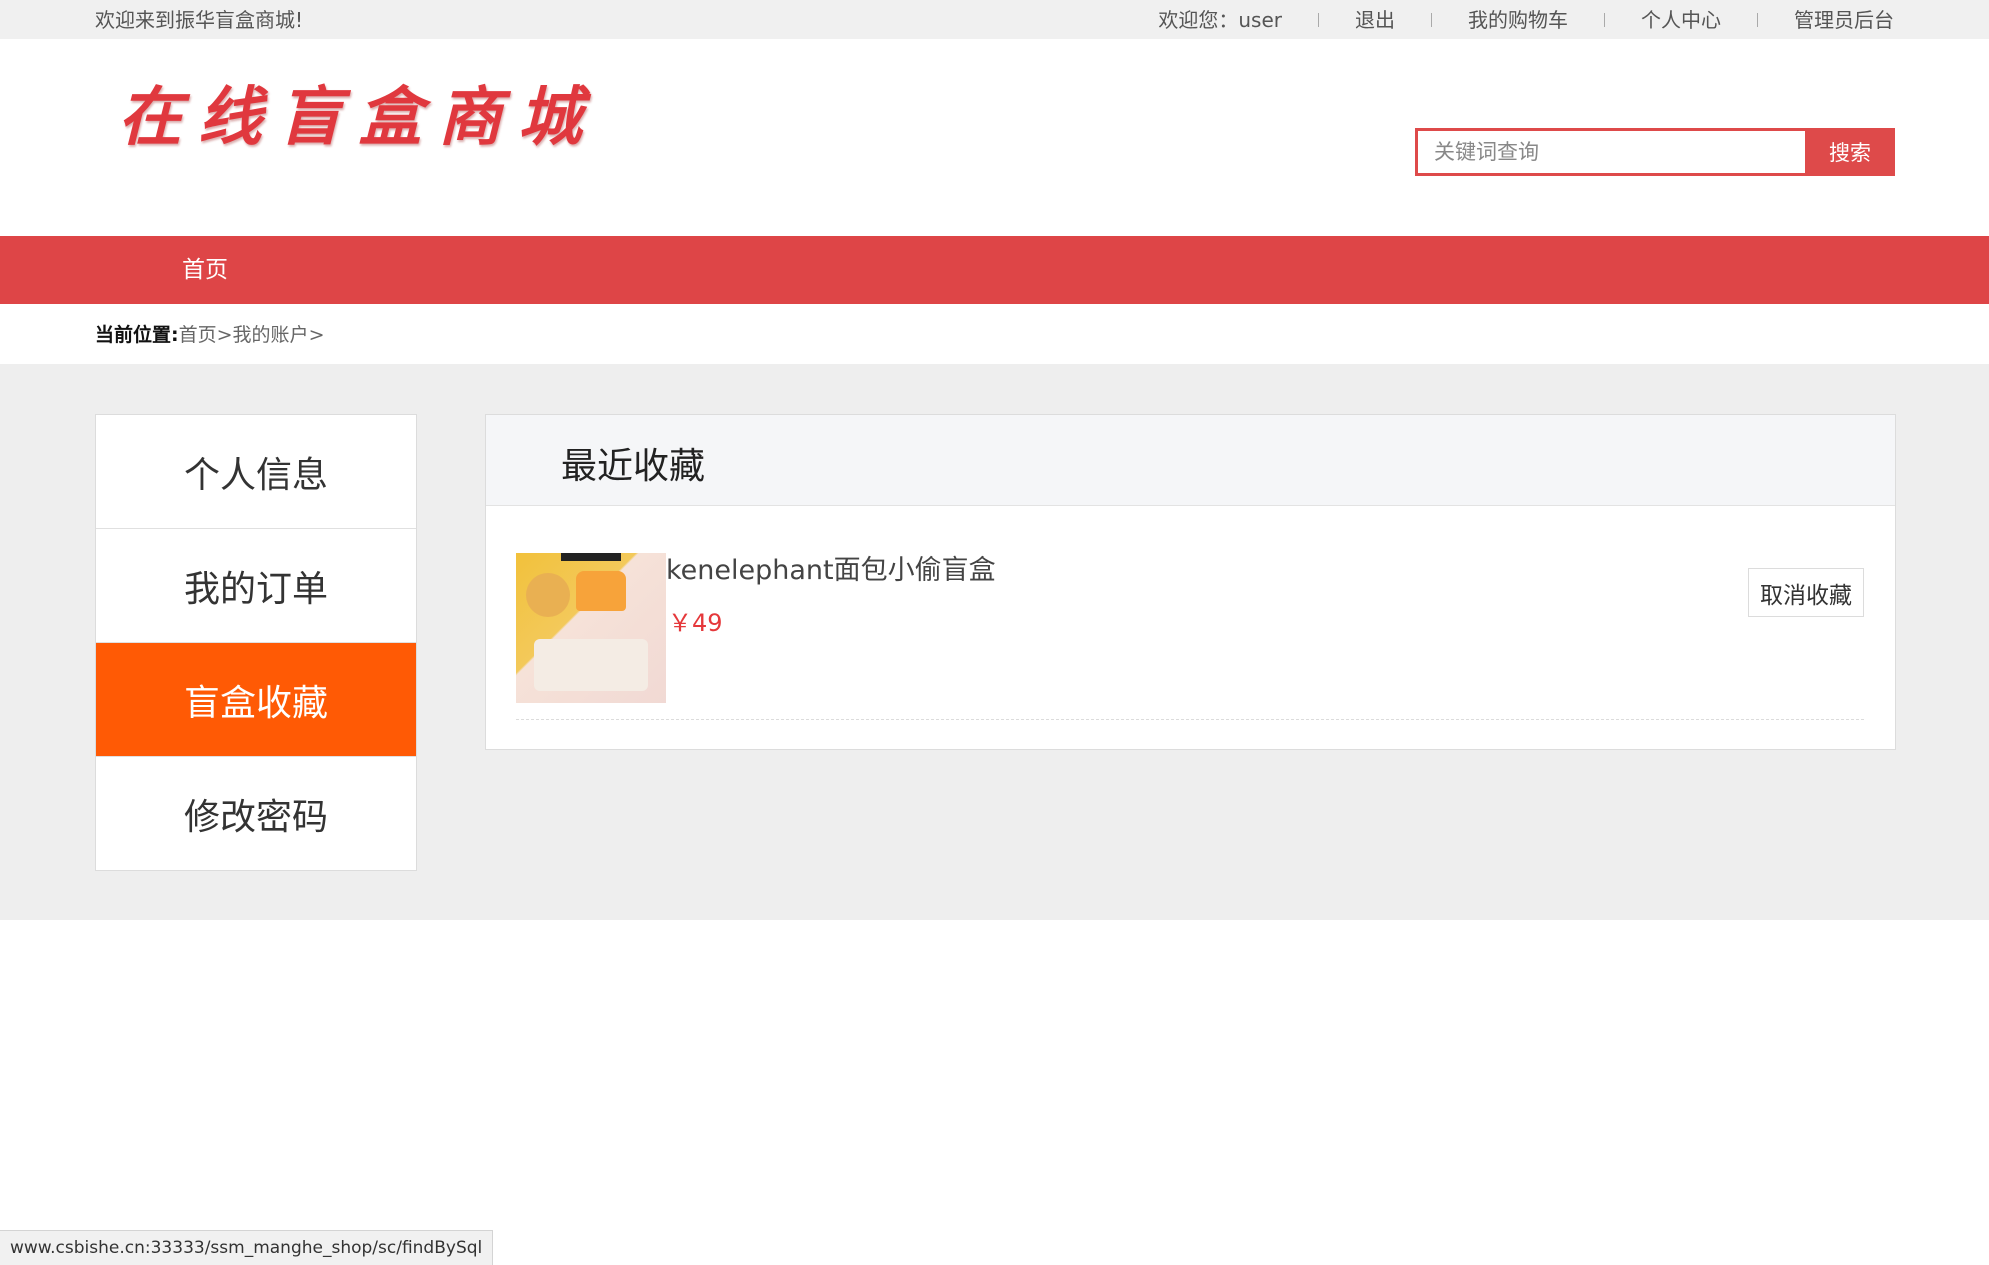  Describe the element at coordinates (198, 335) in the screenshot. I see `breadcrumb-home: 首页` at that location.